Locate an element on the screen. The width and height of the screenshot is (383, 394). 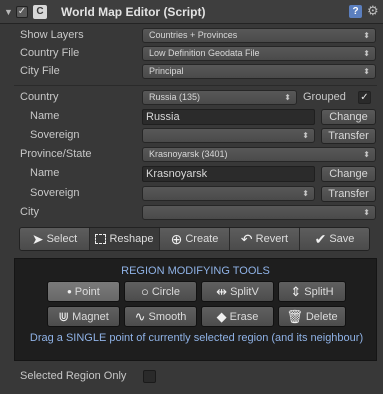
city-file-value: Principal is located at coordinates (166, 71).